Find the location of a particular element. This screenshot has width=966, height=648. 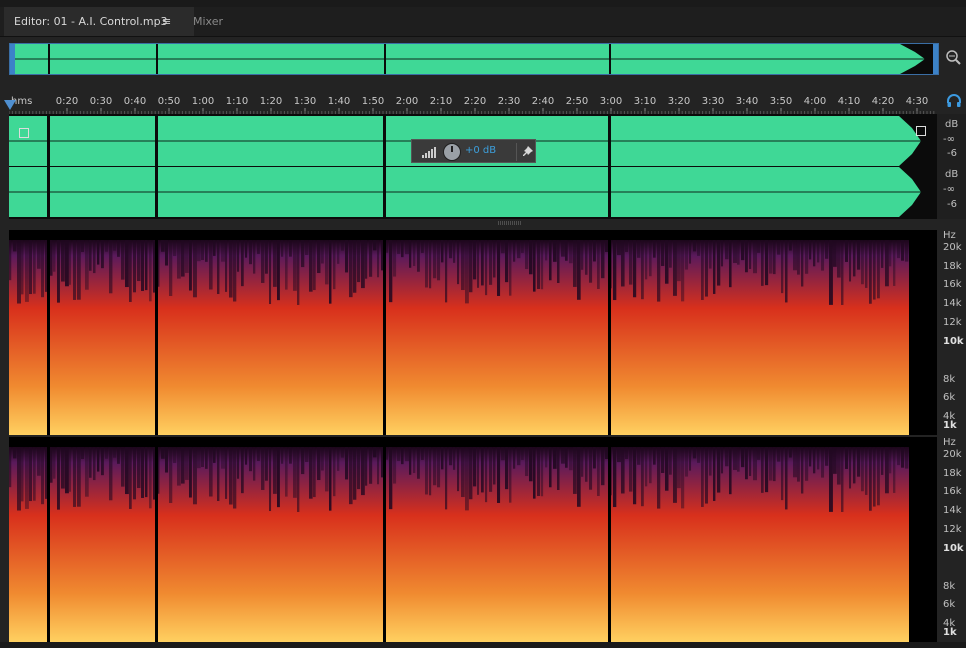

db-unit-ch1: dB is located at coordinates (952, 124).